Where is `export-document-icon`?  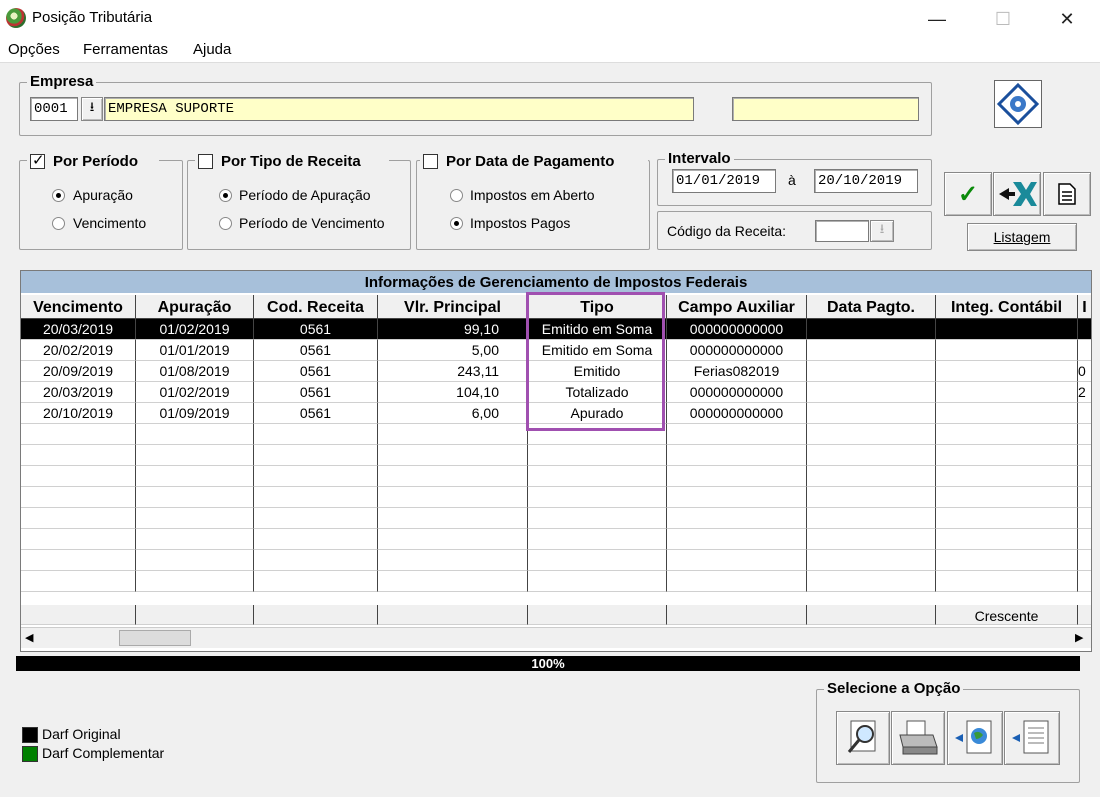 export-document-icon is located at coordinates (1030, 737).